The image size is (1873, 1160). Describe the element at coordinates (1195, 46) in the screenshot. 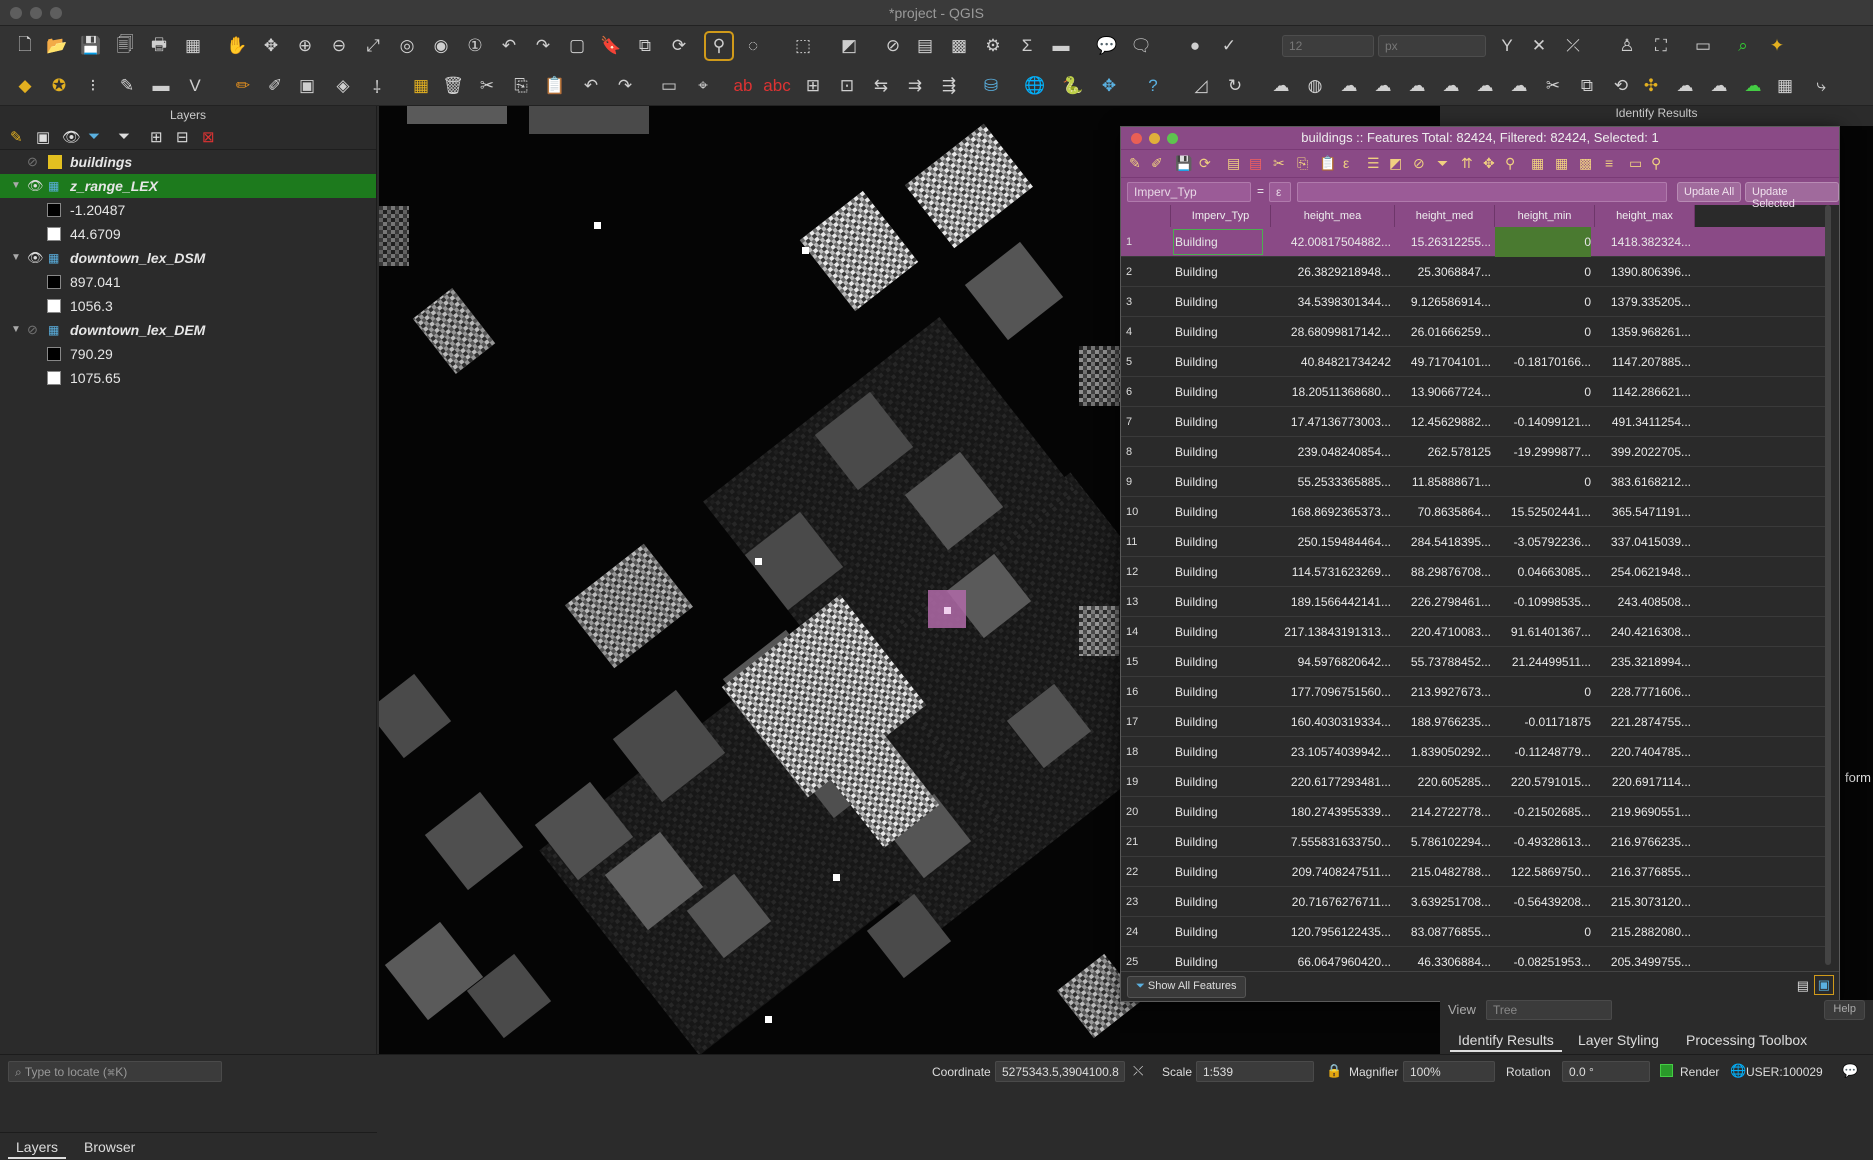

I see `digitize-icon: ●` at that location.